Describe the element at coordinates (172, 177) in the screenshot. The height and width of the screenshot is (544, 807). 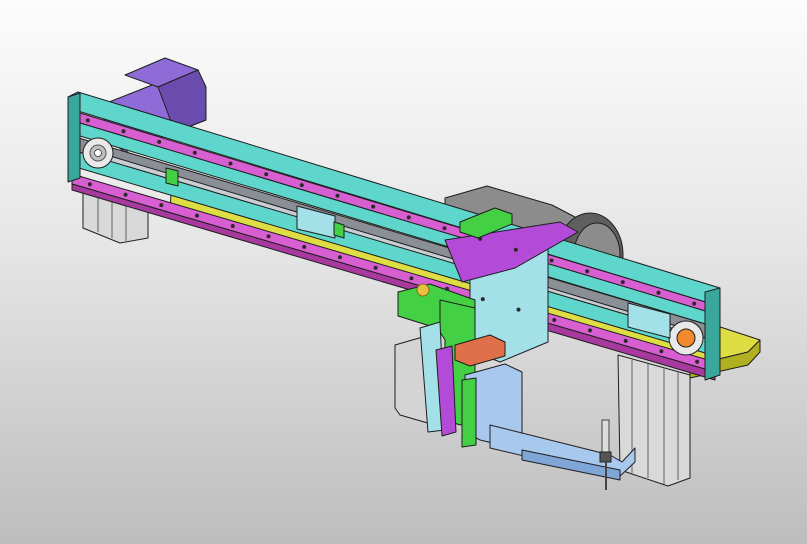
I see `green-tab-left` at that location.